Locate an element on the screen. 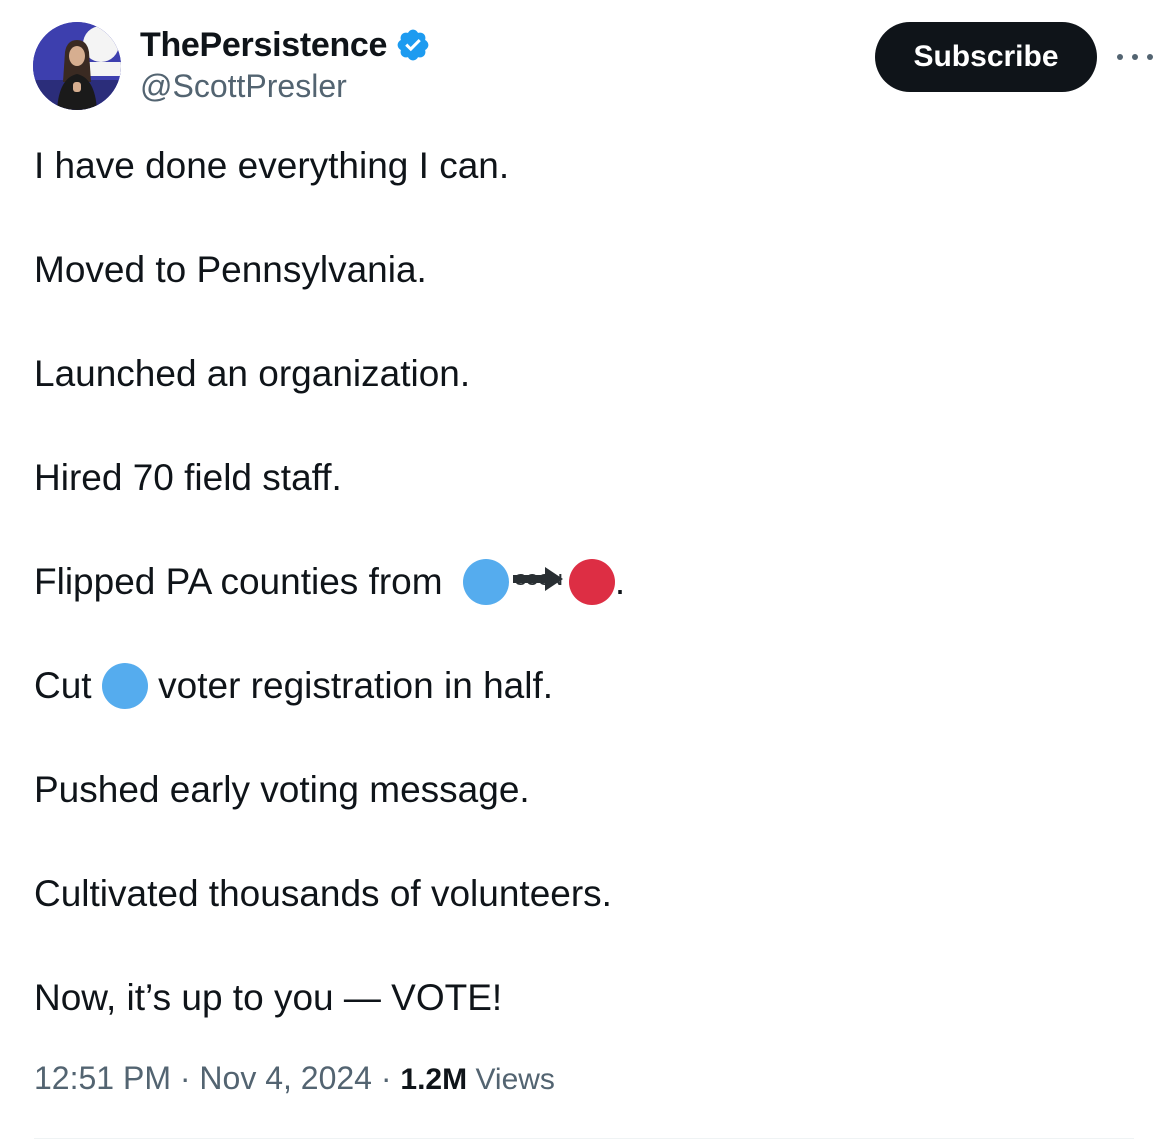 The height and width of the screenshot is (1142, 1174). tweet-line-text: Hired 70 field staff. is located at coordinates (188, 477).